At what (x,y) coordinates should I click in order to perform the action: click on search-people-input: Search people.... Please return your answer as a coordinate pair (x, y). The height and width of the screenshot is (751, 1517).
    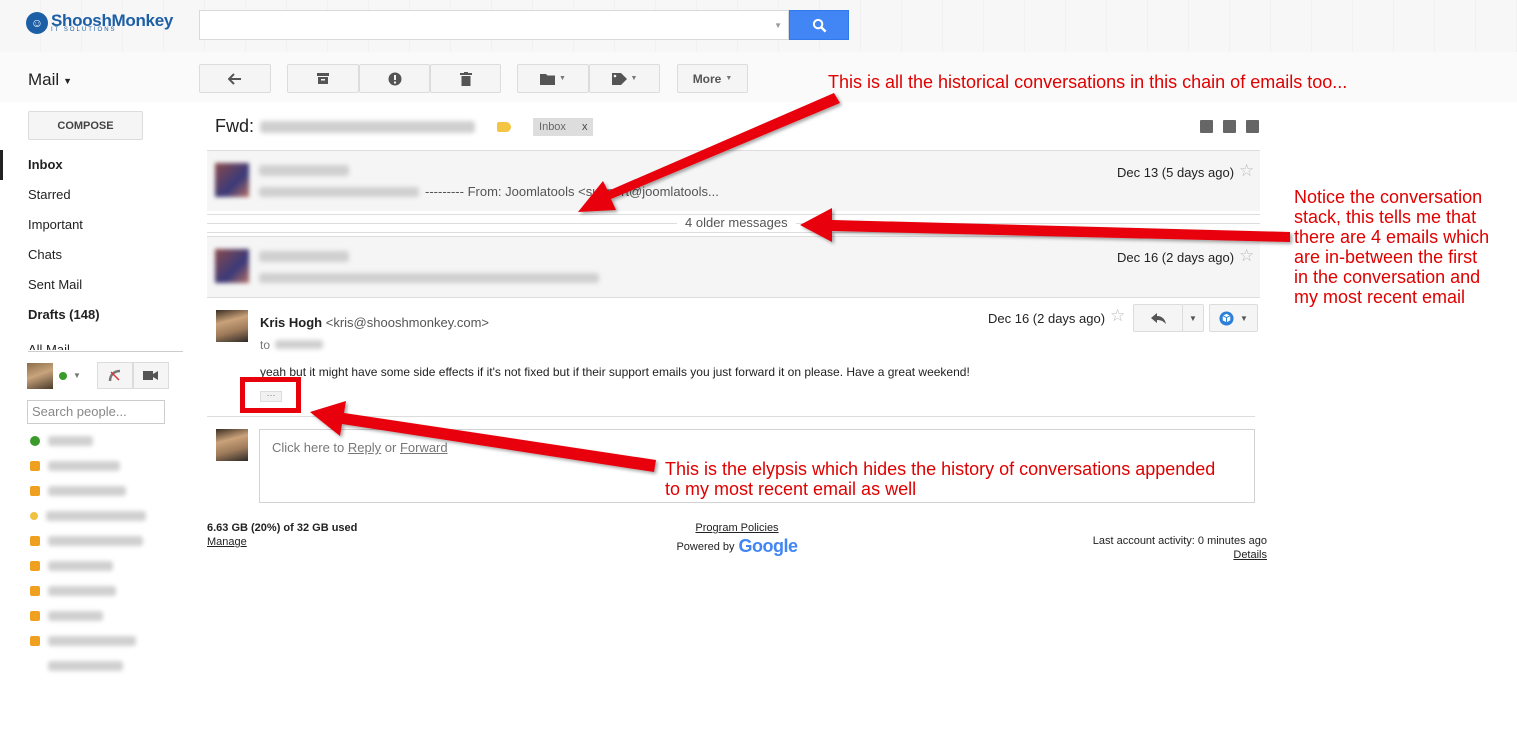
    Looking at the image, I should click on (96, 412).